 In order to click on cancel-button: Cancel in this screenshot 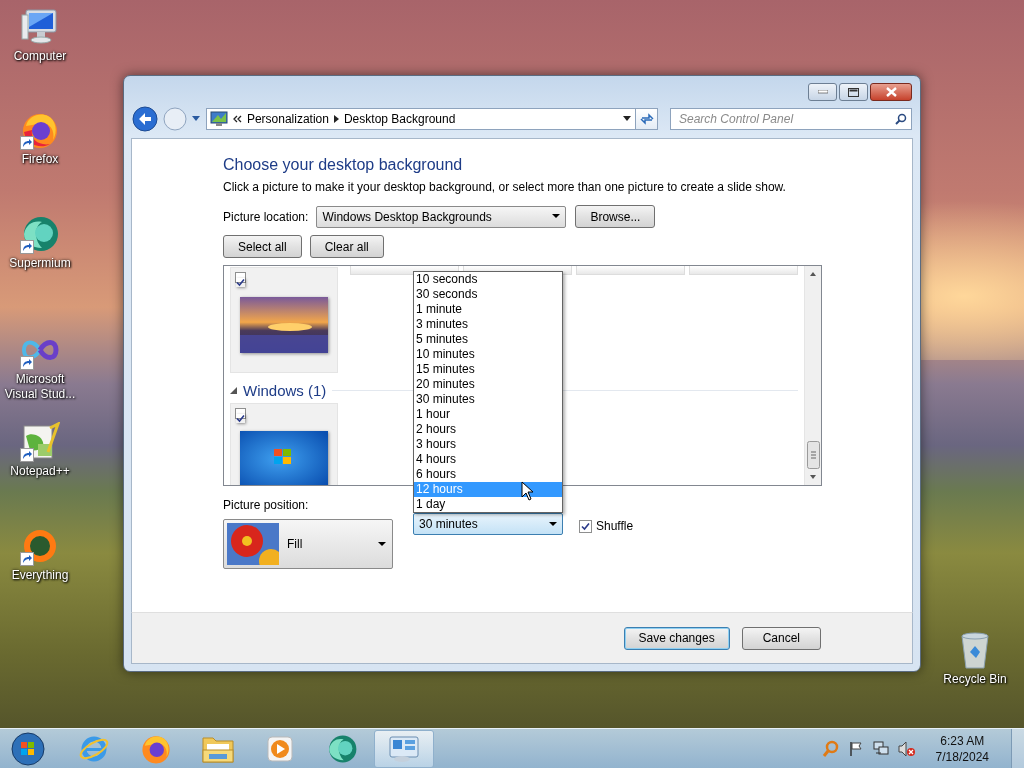, I will do `click(781, 638)`.